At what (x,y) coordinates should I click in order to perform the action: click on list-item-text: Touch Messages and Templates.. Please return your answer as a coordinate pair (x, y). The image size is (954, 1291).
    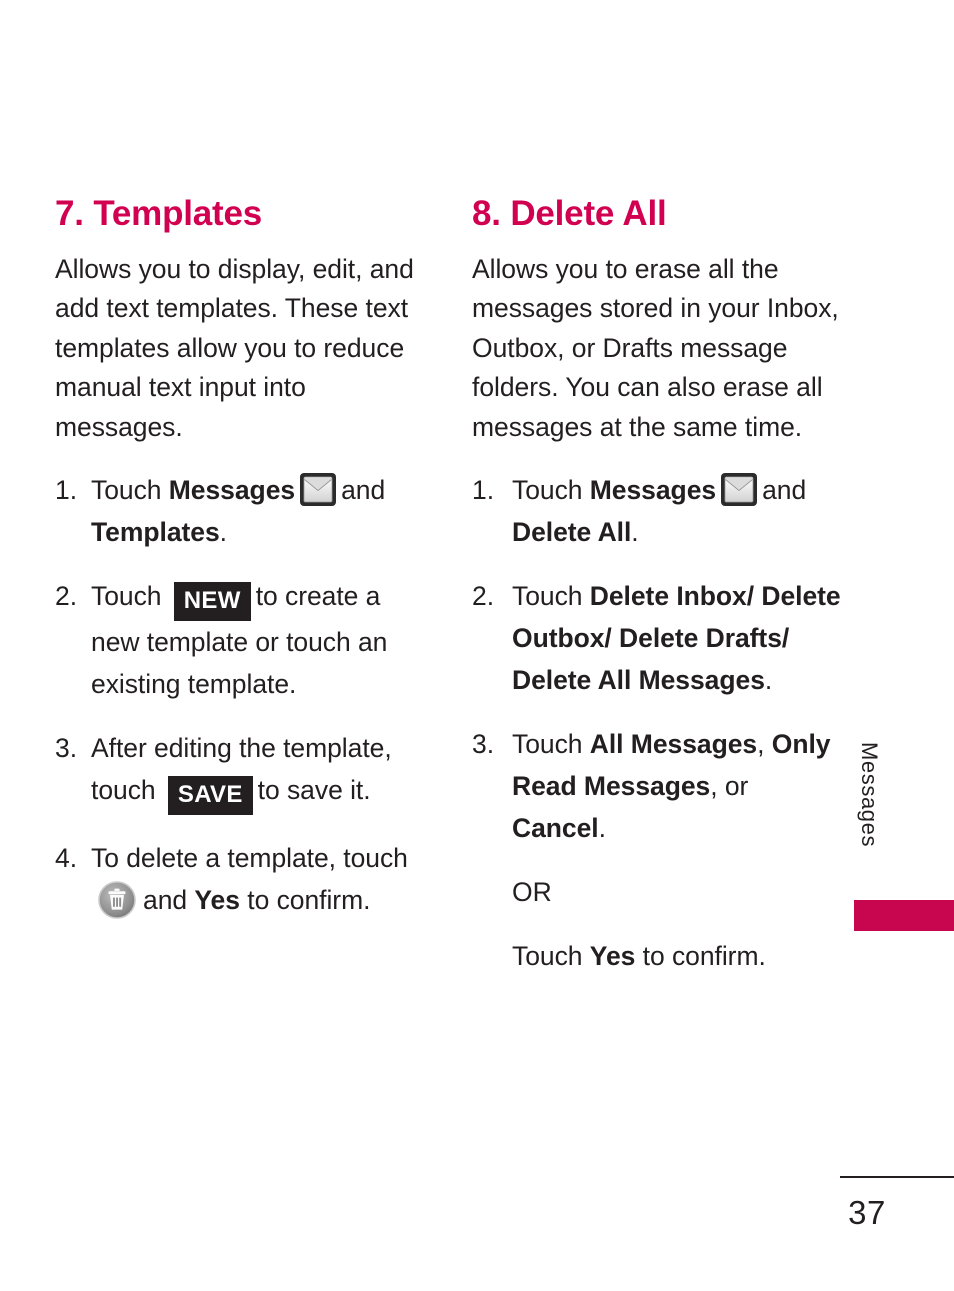
    Looking at the image, I should click on (238, 510).